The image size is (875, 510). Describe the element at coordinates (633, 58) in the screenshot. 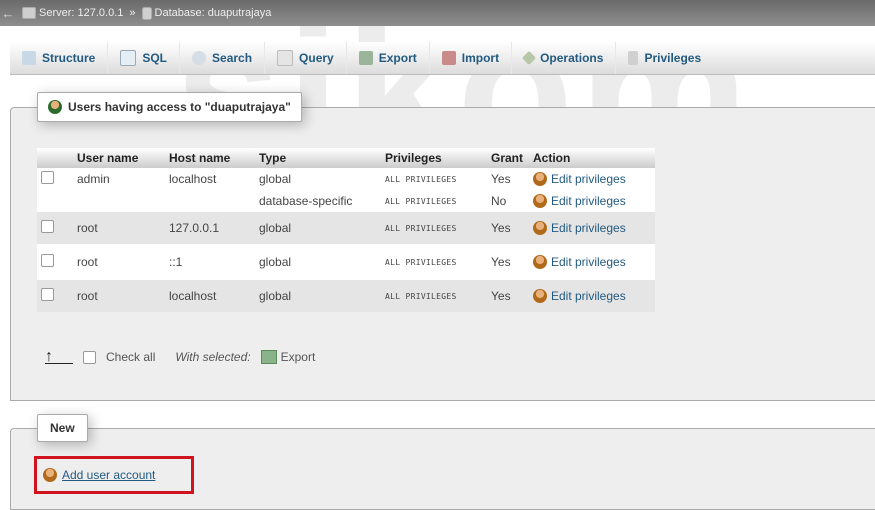

I see `privileges-icon` at that location.